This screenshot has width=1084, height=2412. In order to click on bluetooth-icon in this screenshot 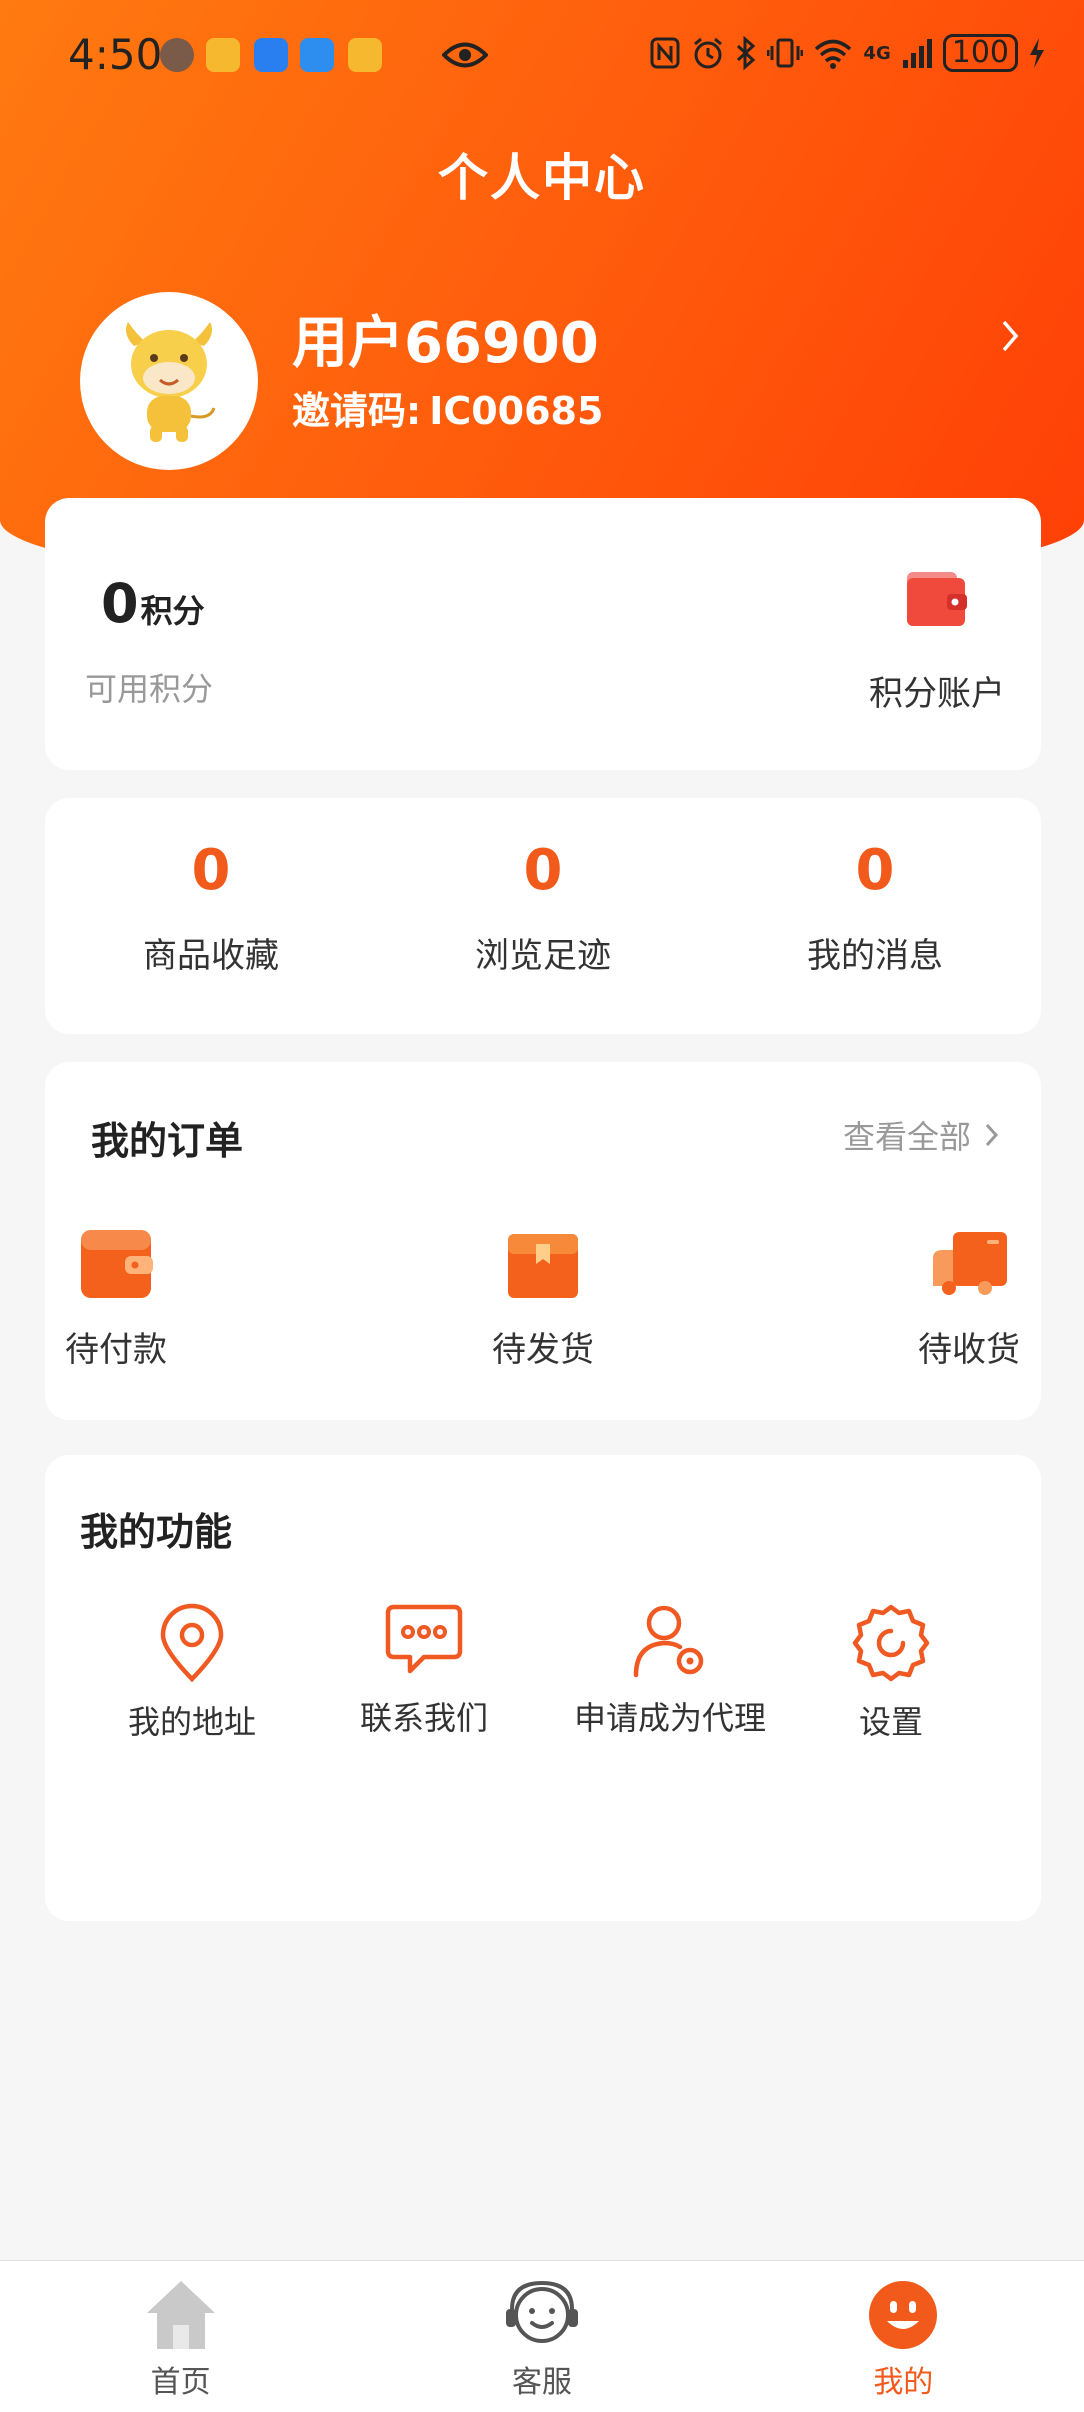, I will do `click(746, 53)`.